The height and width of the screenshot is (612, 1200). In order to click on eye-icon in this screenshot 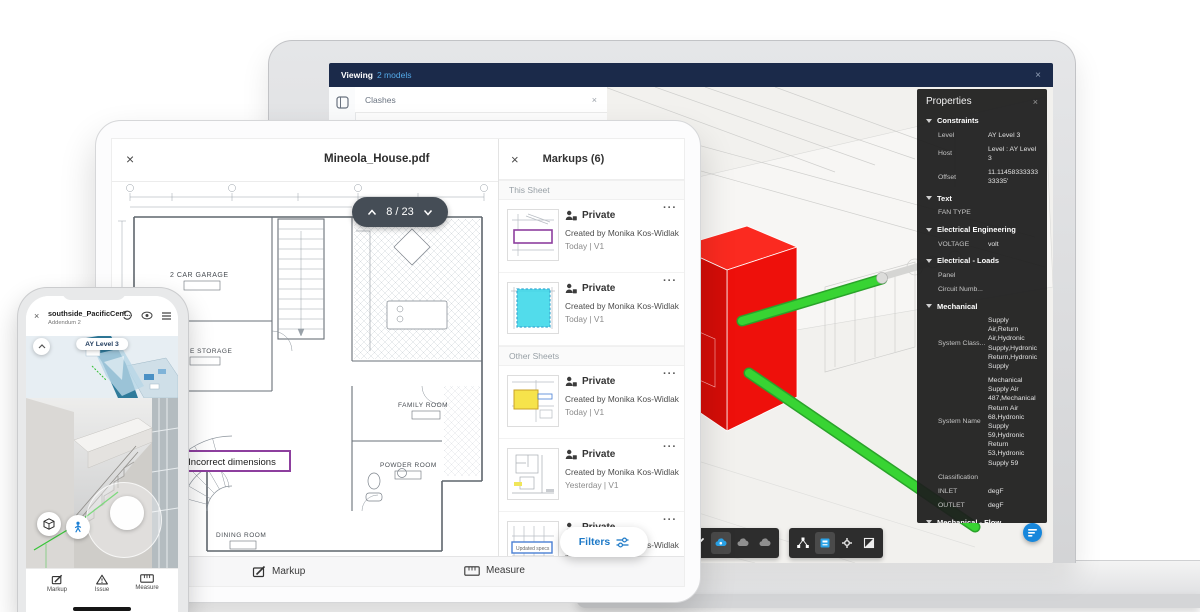, I will do `click(147, 315)`.